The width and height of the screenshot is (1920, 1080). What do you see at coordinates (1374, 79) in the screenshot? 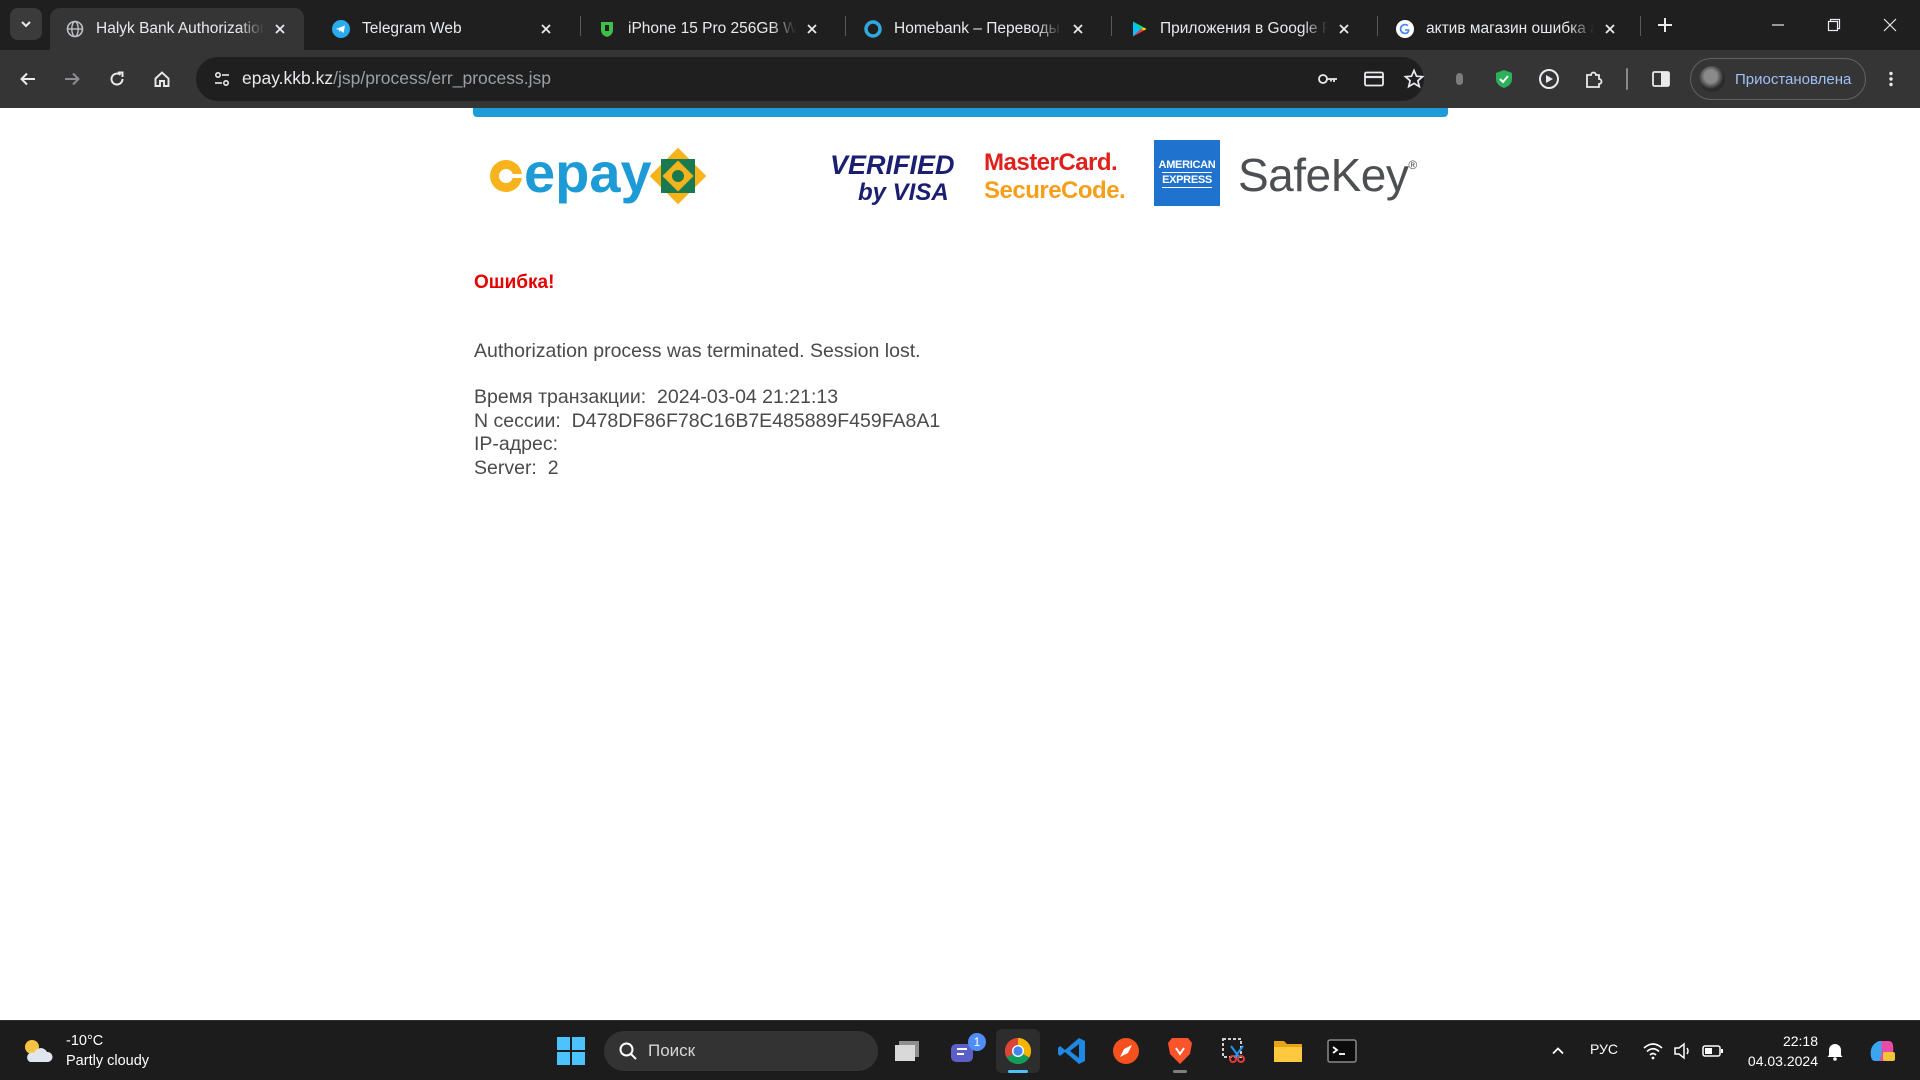
I see `payment-card-icon` at bounding box center [1374, 79].